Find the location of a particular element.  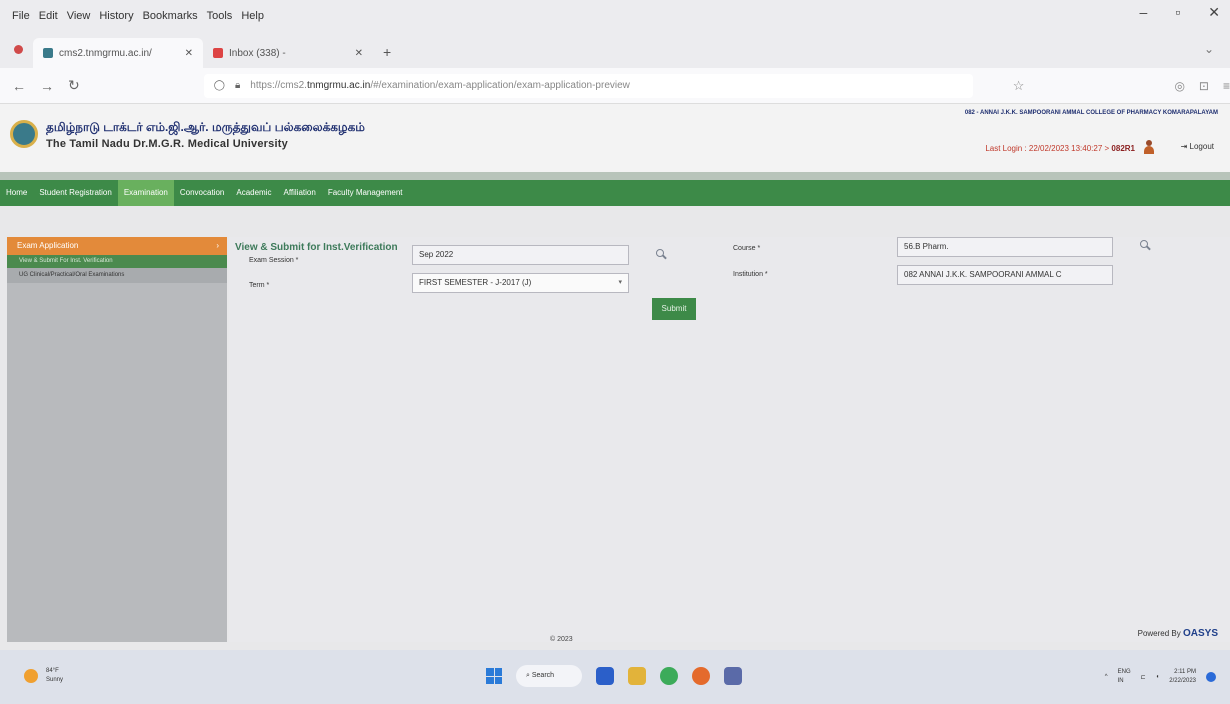

firefox-icon is located at coordinates (701, 676).